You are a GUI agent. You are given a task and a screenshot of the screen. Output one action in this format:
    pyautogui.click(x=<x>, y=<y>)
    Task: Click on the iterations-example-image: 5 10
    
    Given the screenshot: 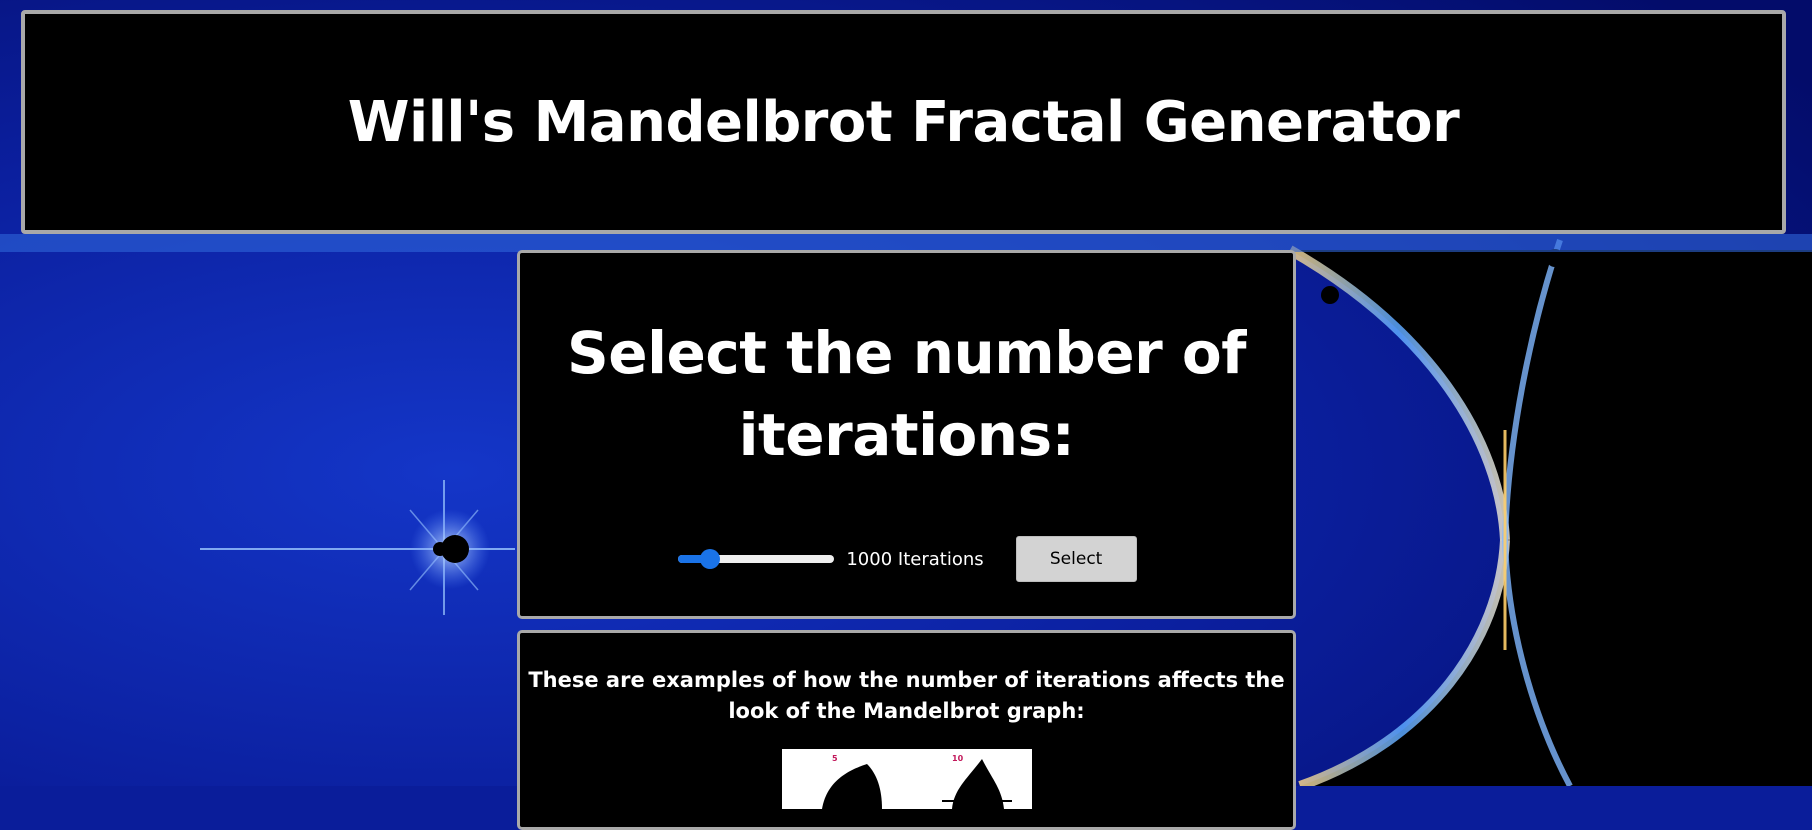 What is the action you would take?
    pyautogui.click(x=907, y=779)
    